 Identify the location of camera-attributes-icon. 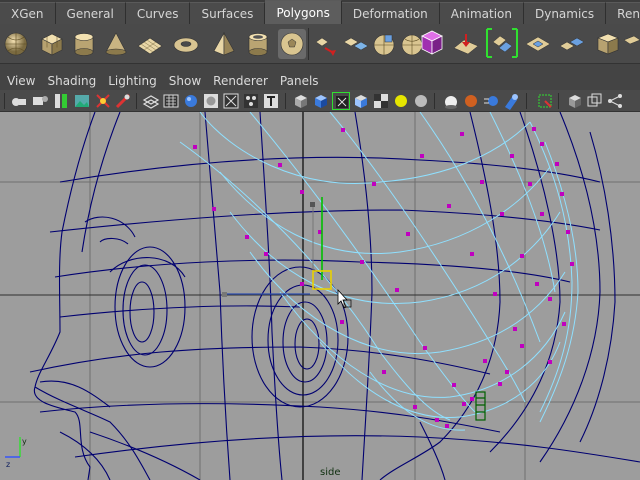
(40, 101).